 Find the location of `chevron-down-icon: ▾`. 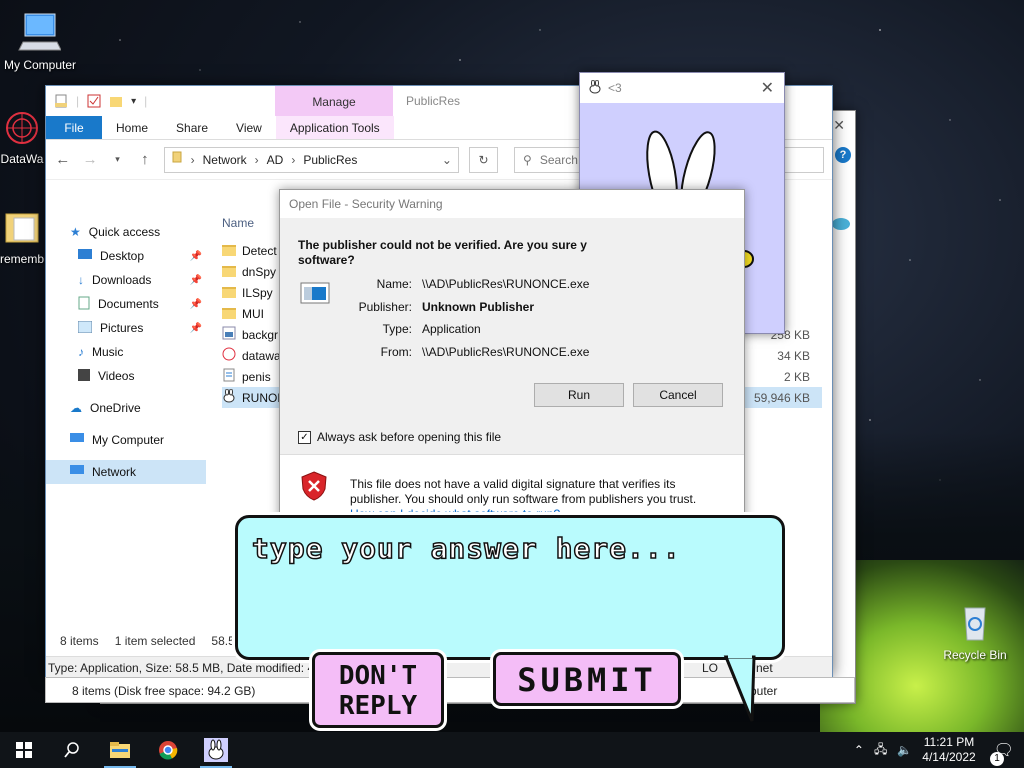

chevron-down-icon: ▾ is located at coordinates (133, 101).